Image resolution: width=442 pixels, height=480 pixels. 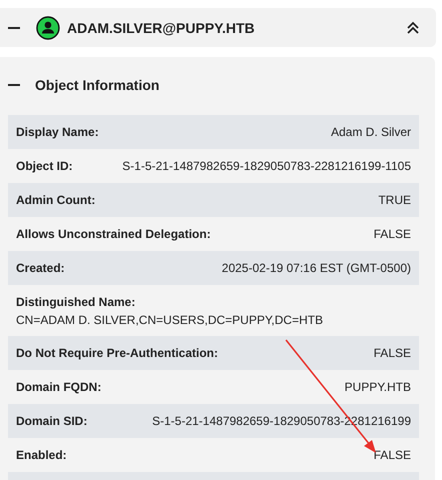 What do you see at coordinates (394, 200) in the screenshot?
I see `property-value: TRUE` at bounding box center [394, 200].